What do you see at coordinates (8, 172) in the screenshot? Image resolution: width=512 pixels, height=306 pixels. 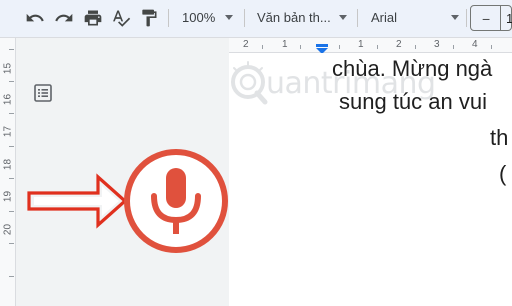 I see `vertical-ruler: 15 16 17 18 19 20` at bounding box center [8, 172].